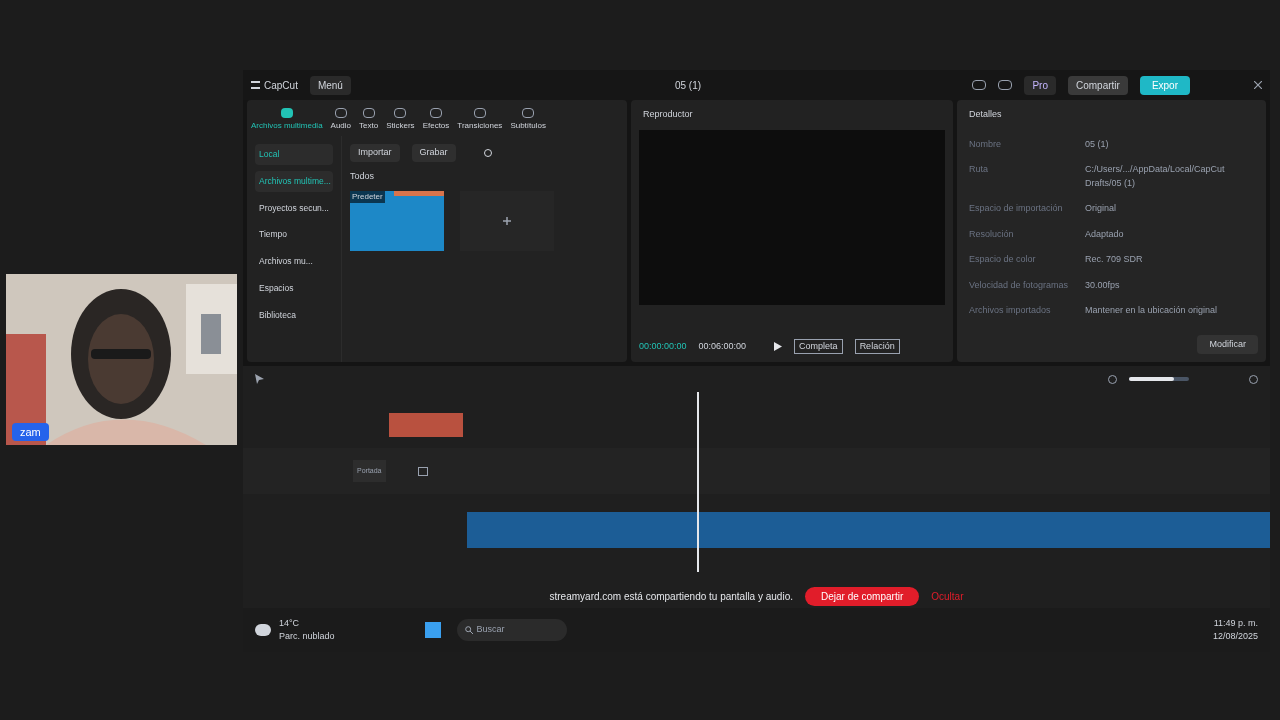 This screenshot has height=720, width=1280. Describe the element at coordinates (1103, 285) in the screenshot. I see `detail-value: 30.00fps` at that location.